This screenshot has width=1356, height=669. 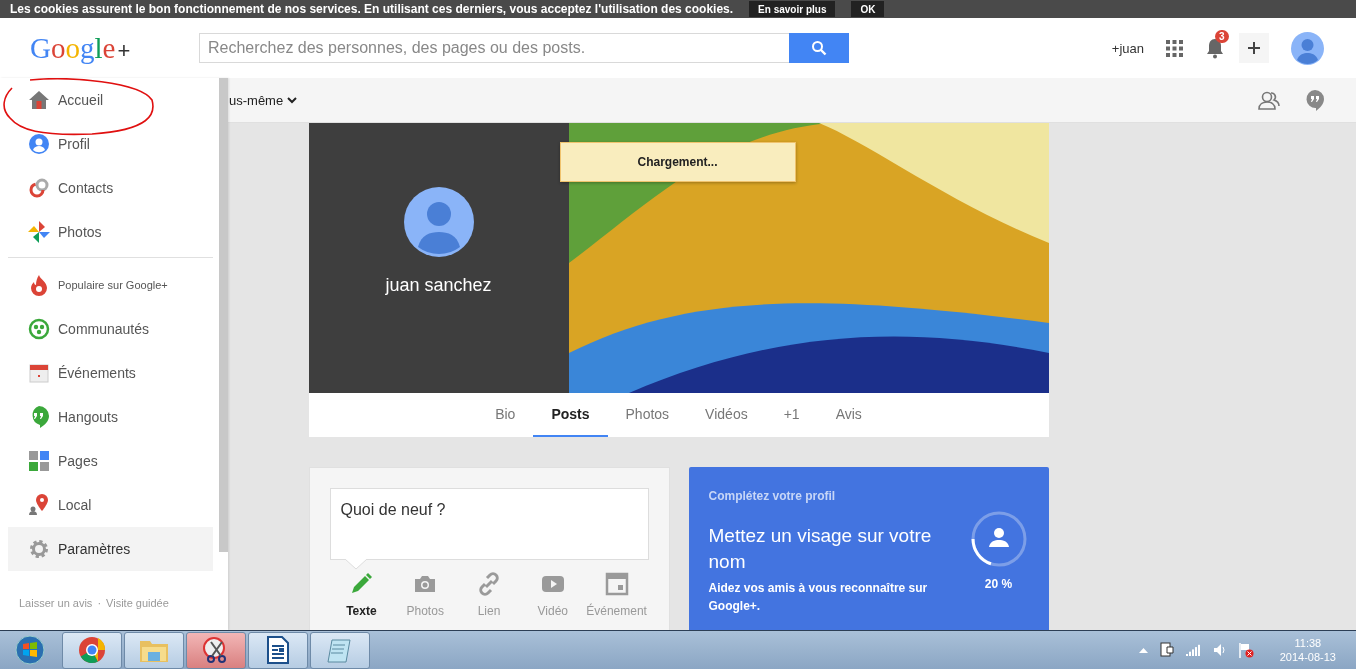 I want to click on search-icon, so click(x=819, y=48).